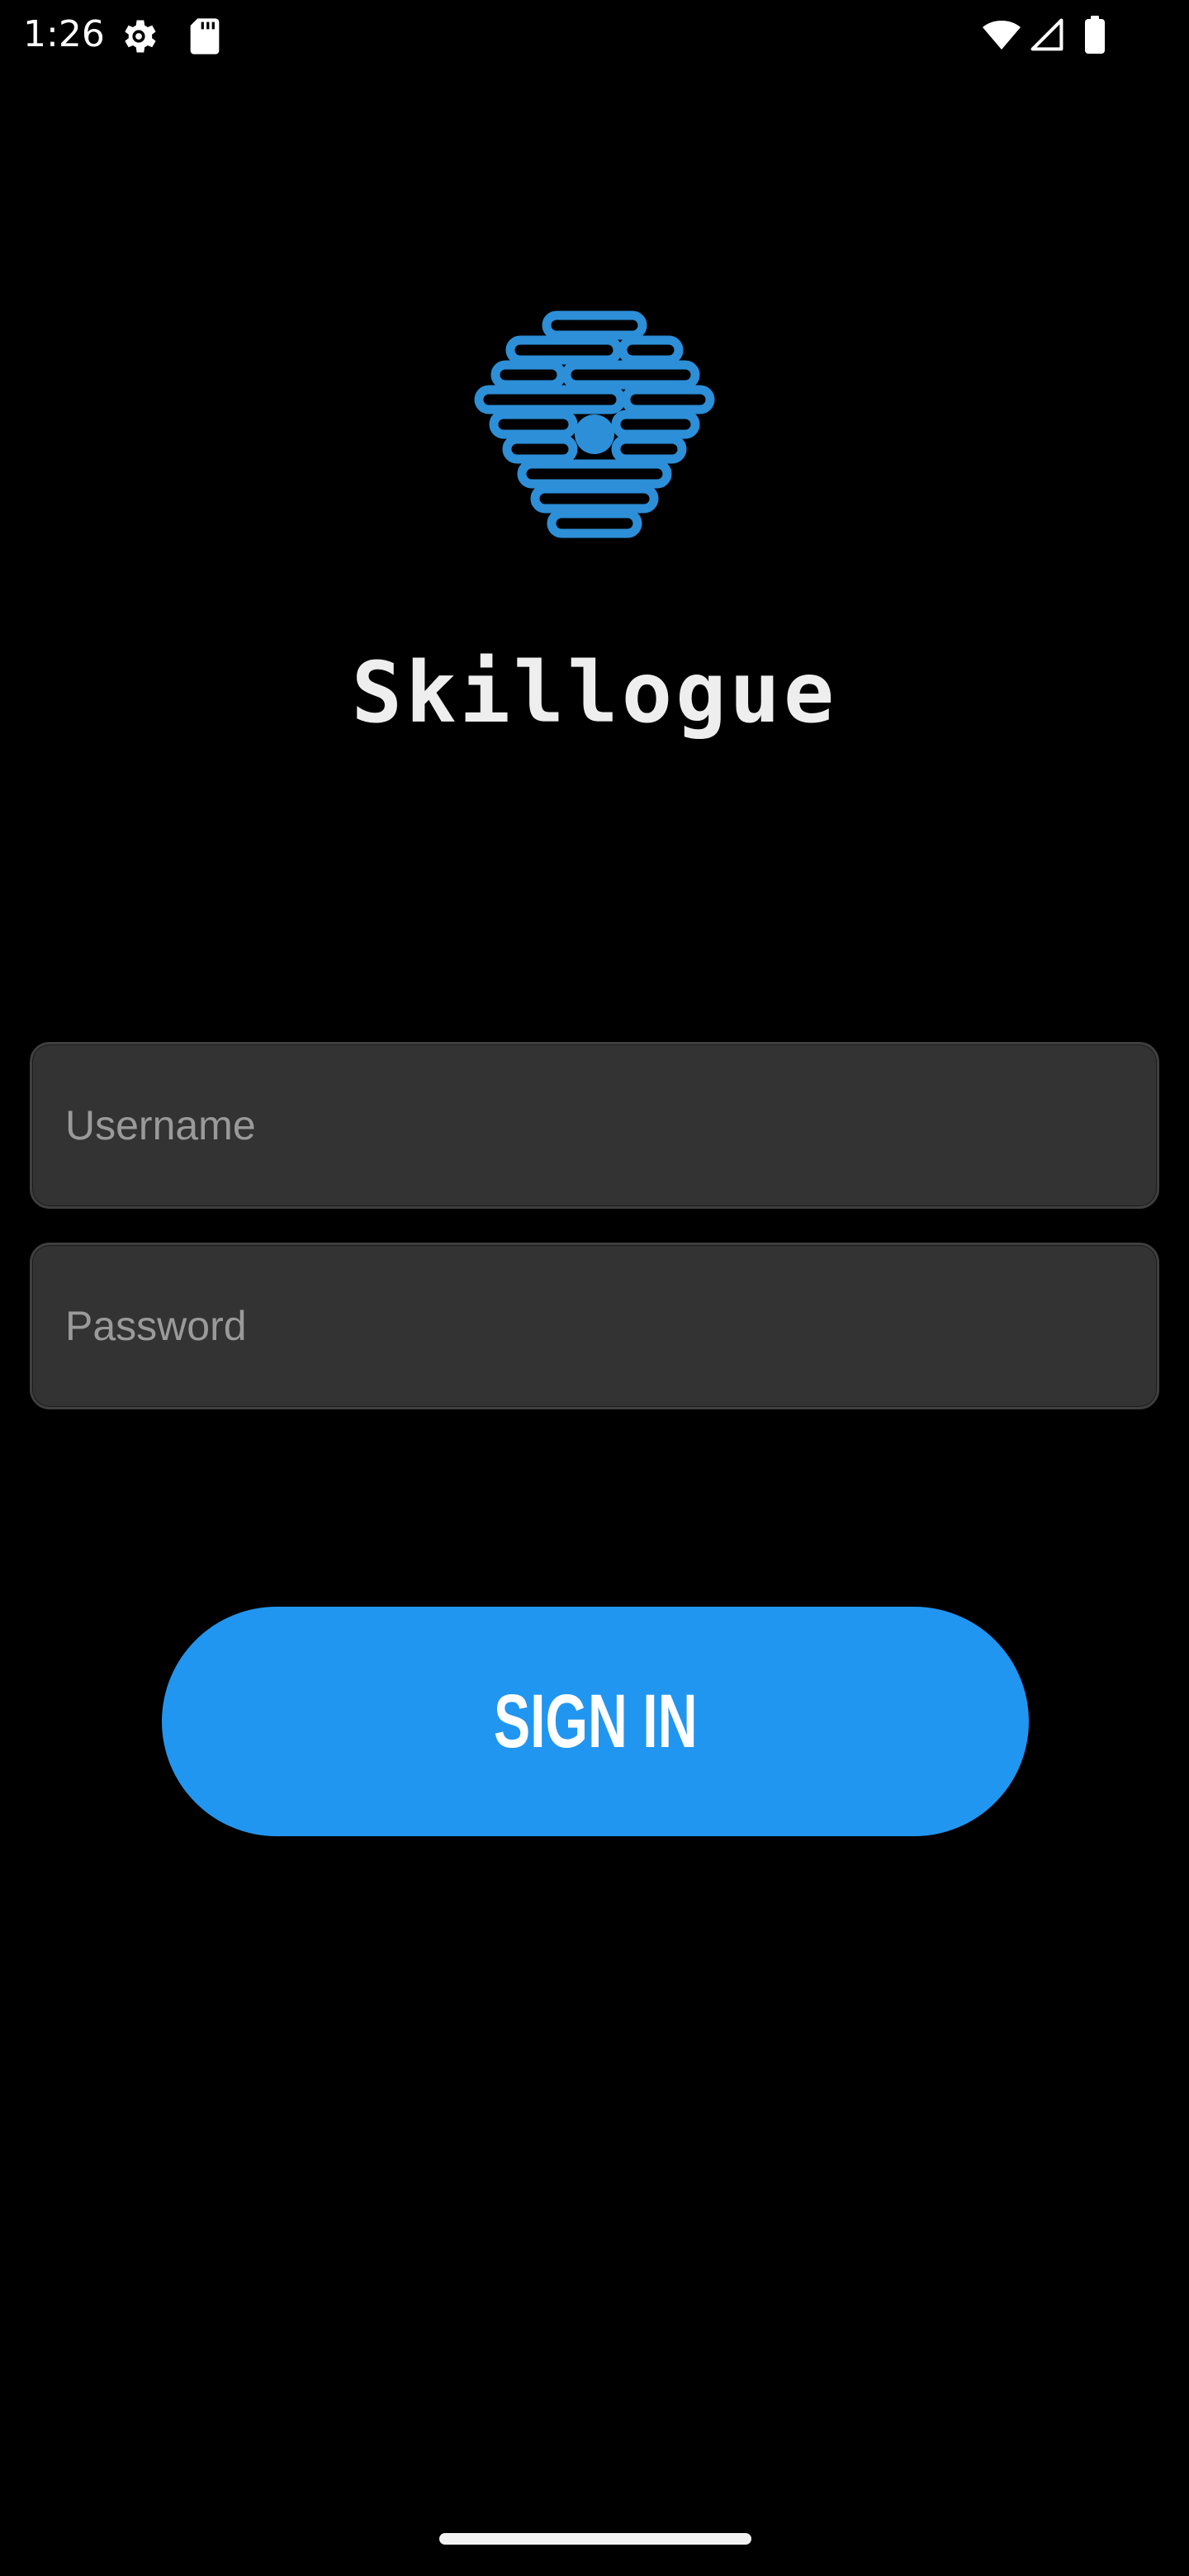  I want to click on home-indicator, so click(595, 2539).